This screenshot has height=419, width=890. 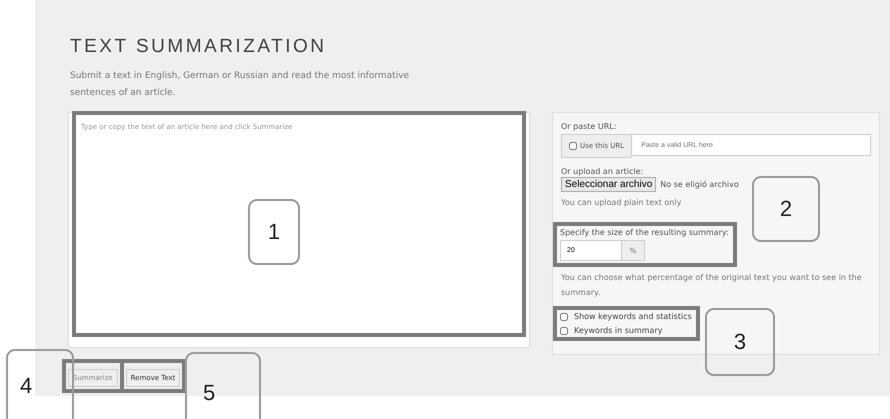 What do you see at coordinates (602, 171) in the screenshot?
I see `upload-label: Or upload an article:` at bounding box center [602, 171].